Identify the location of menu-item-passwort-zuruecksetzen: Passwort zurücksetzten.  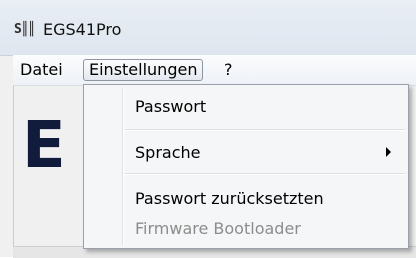
(229, 198).